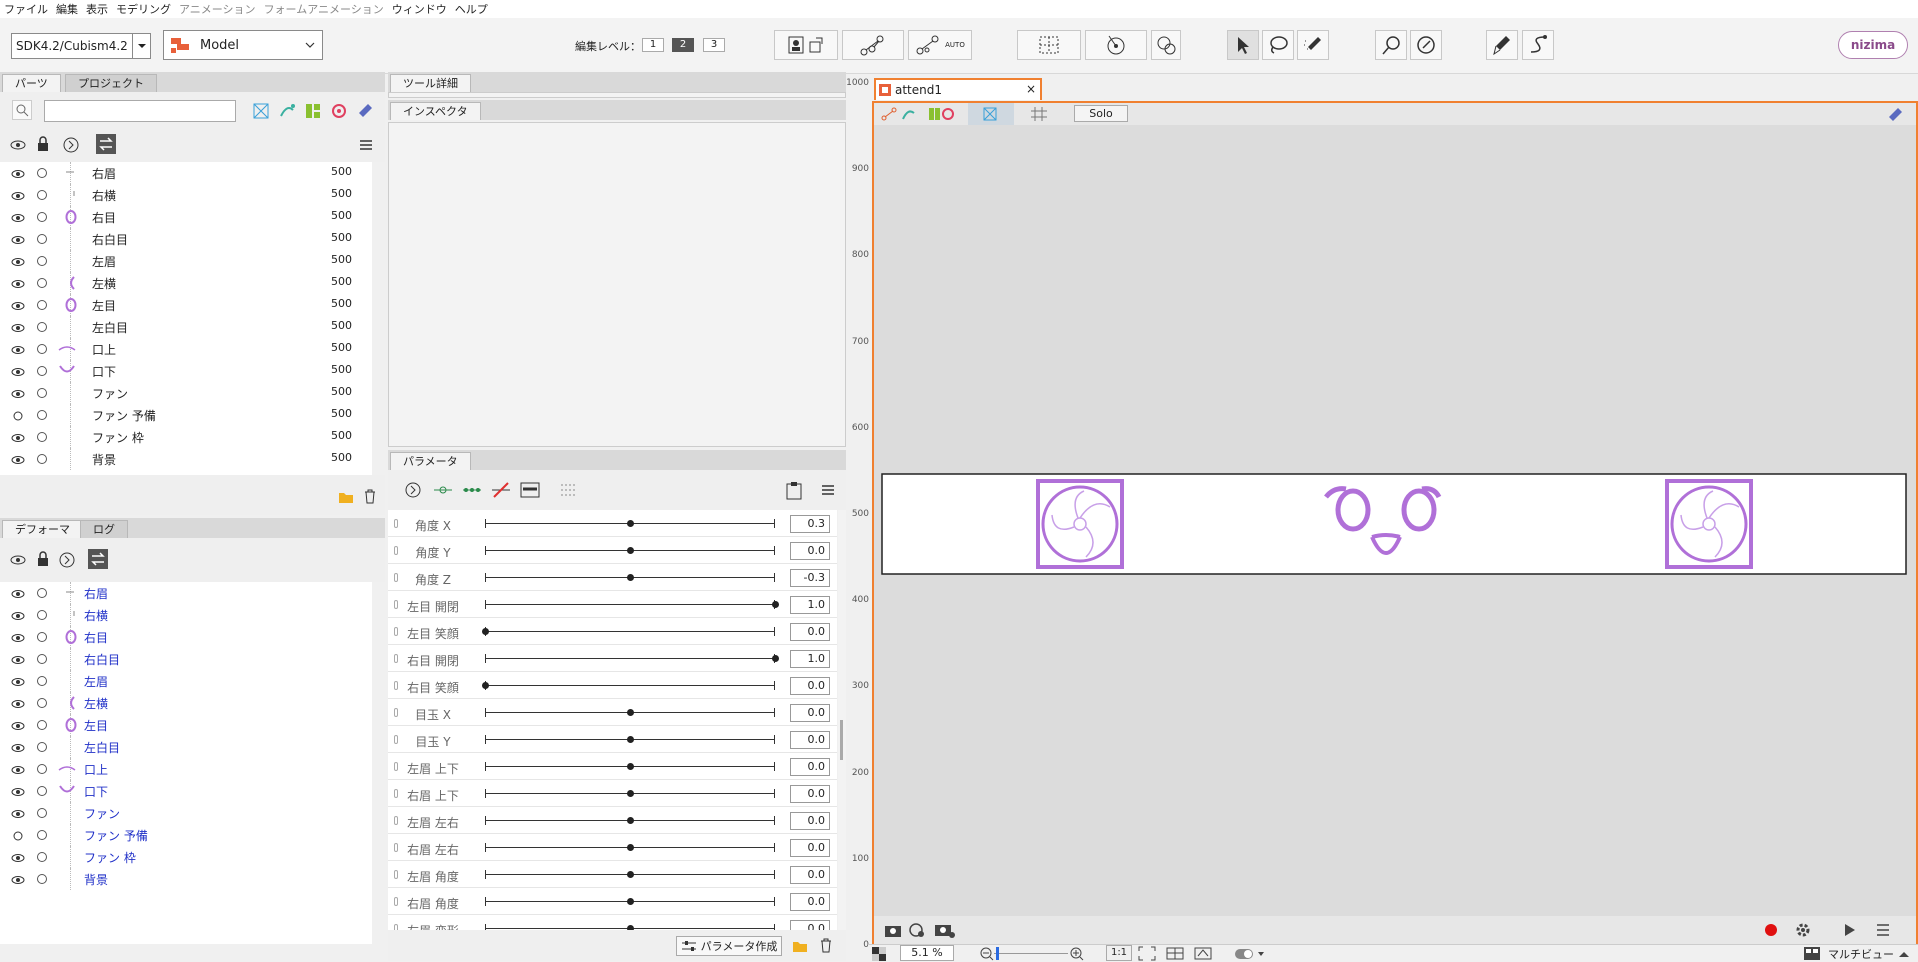  What do you see at coordinates (81, 46) in the screenshot?
I see `sdk-version-select: SDK4.2/Cubism4.2` at bounding box center [81, 46].